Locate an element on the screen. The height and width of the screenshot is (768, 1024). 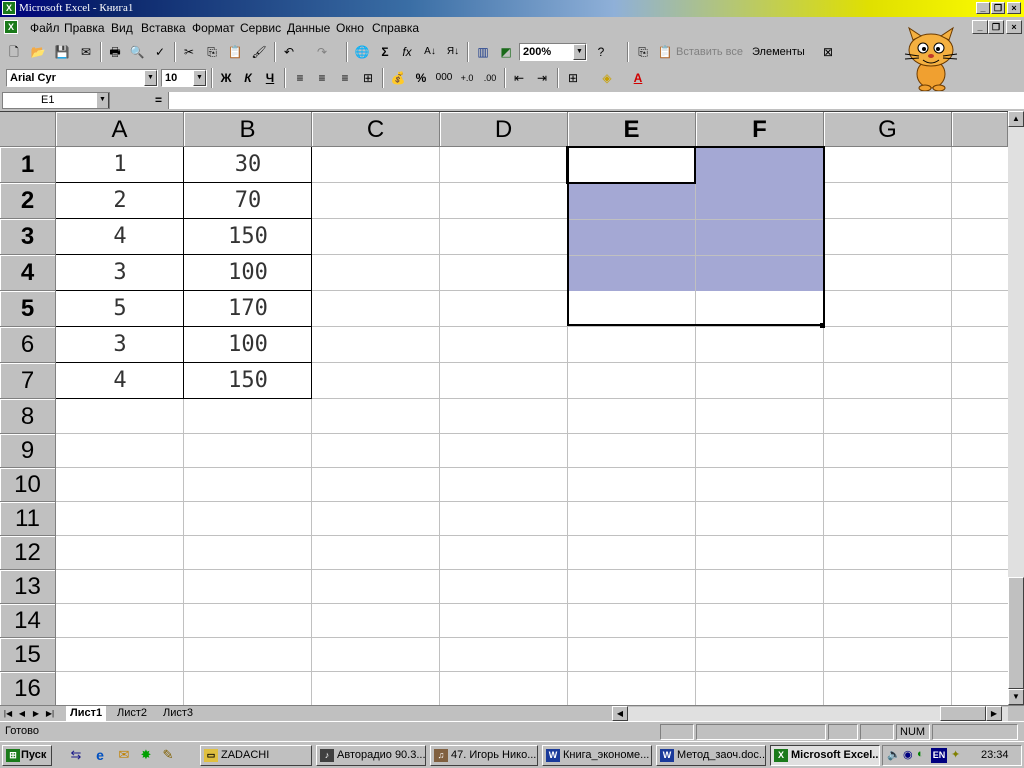
copy-icon: ⎘ is located at coordinates (212, 52).